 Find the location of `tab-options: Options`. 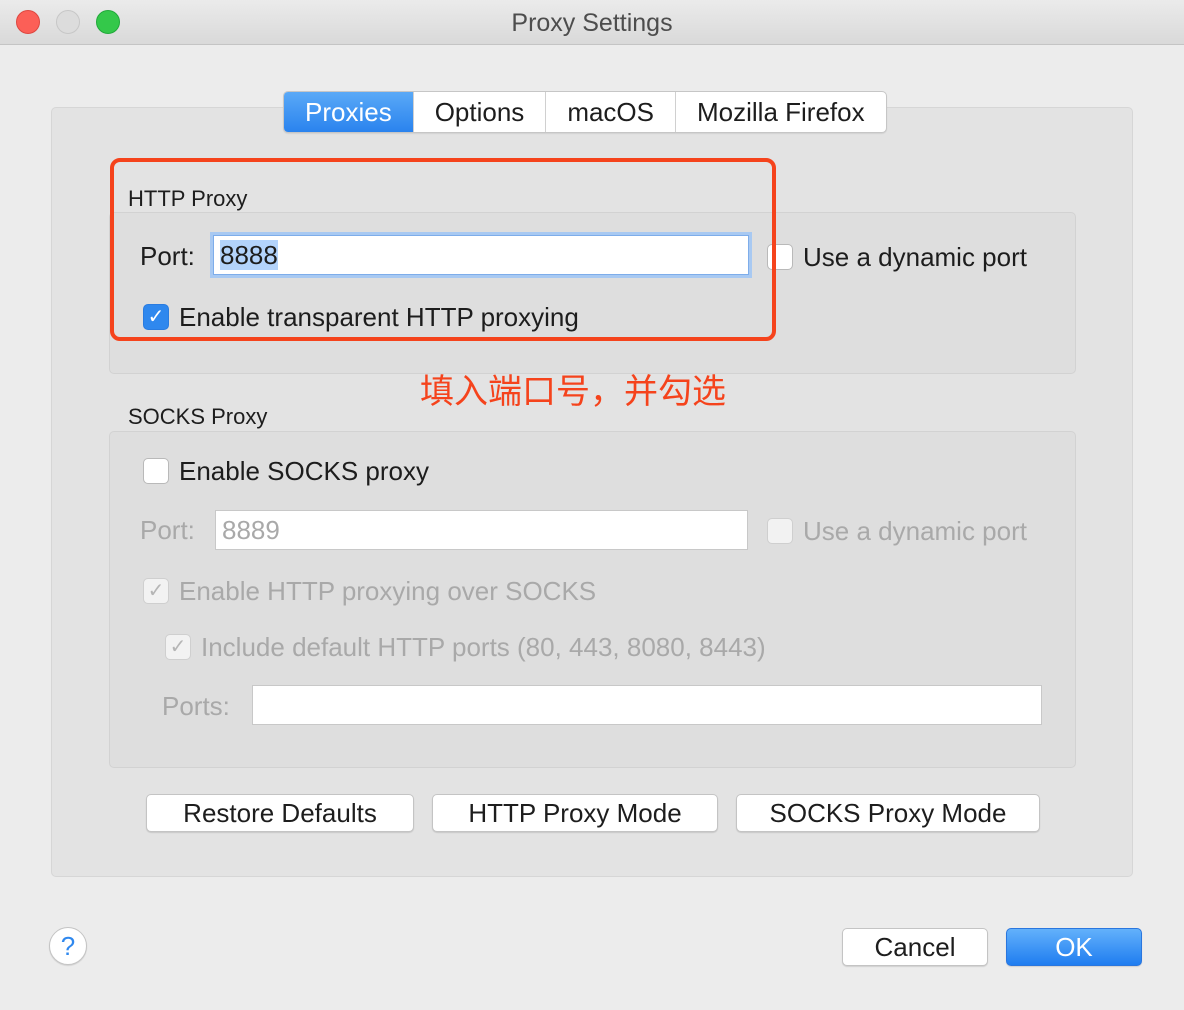

tab-options: Options is located at coordinates (480, 112).